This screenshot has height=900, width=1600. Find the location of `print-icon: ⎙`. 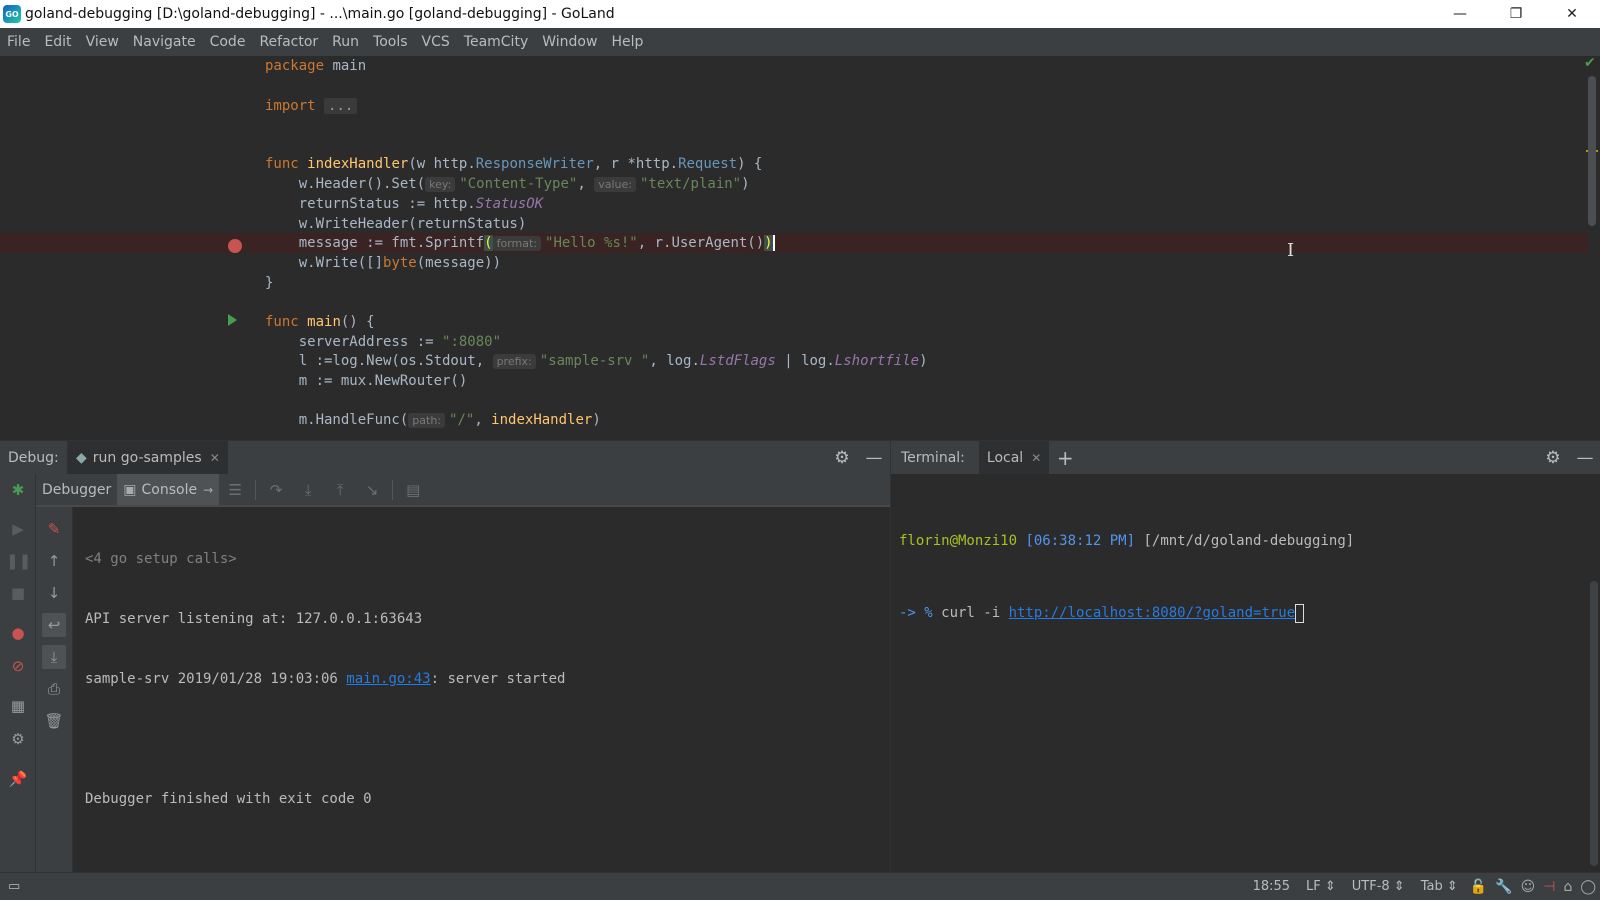

print-icon: ⎙ is located at coordinates (54, 689).